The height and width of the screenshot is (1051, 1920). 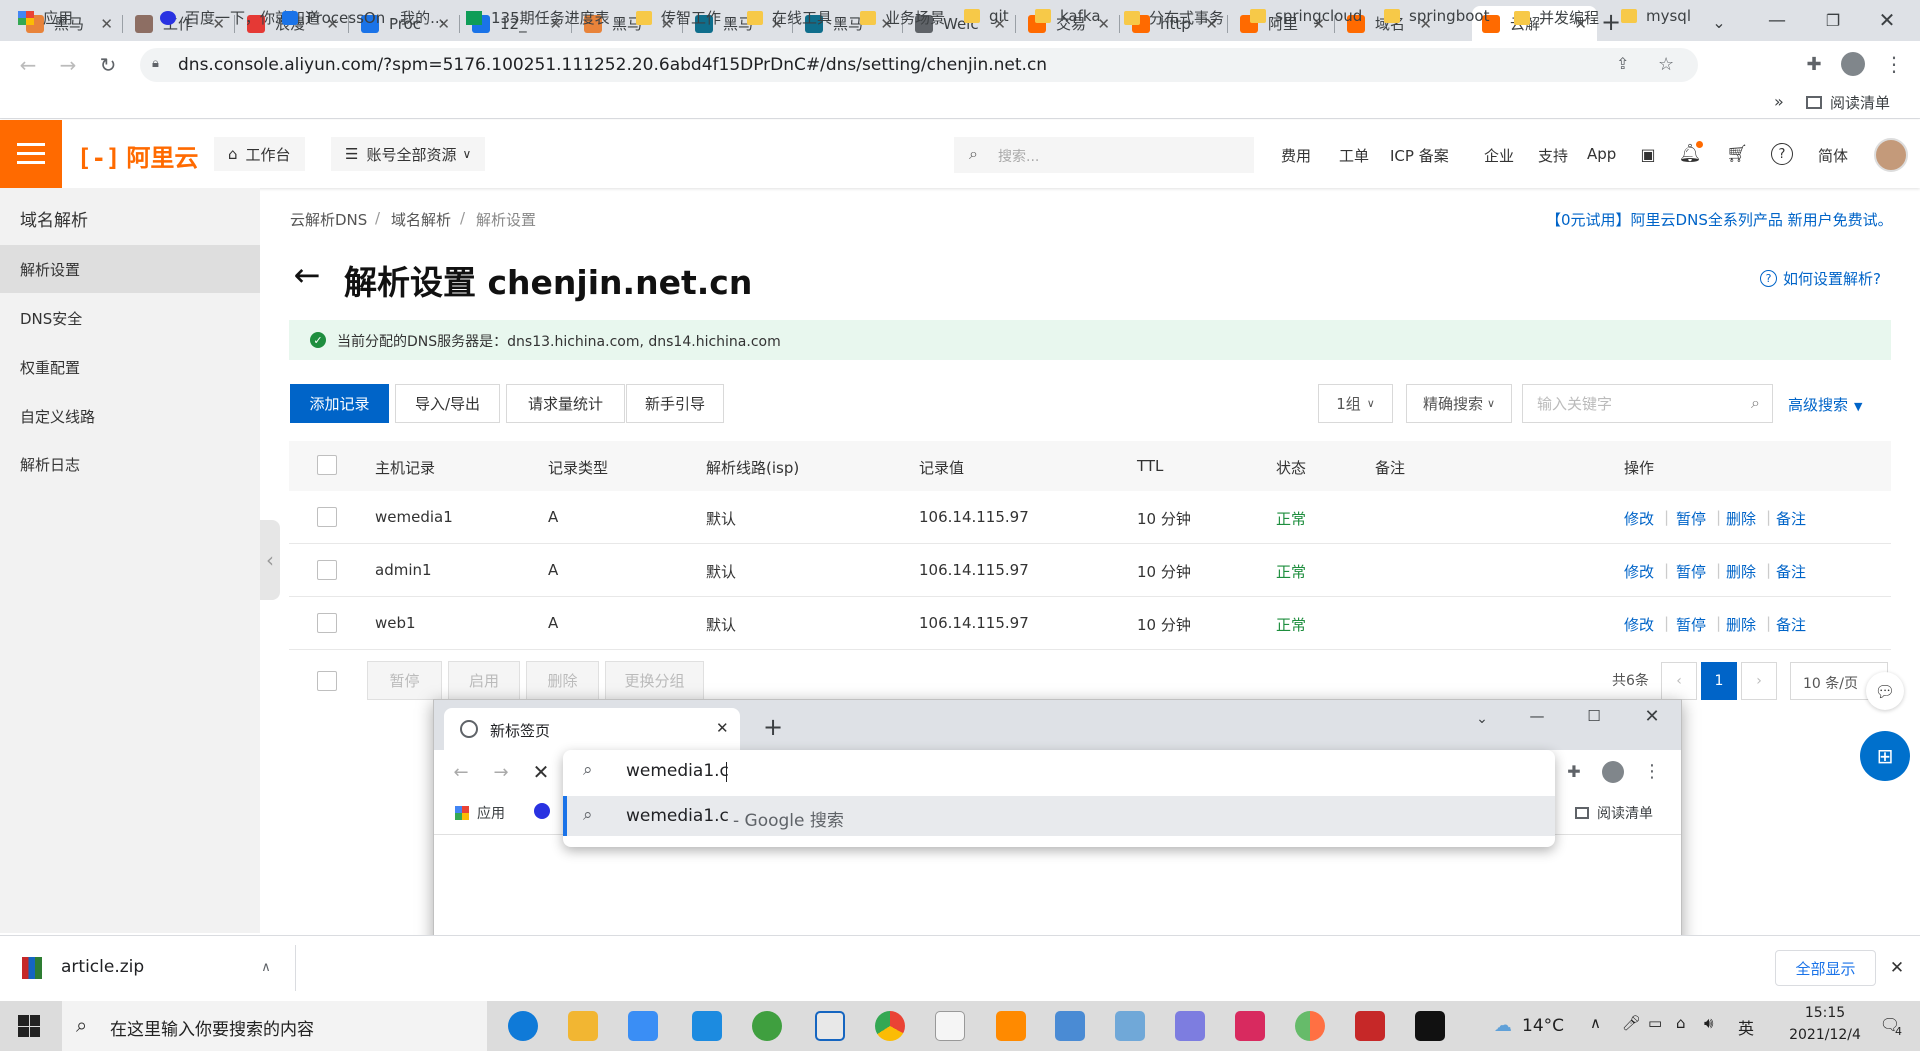 I want to click on battery-icon: ▭, so click(x=1655, y=1023).